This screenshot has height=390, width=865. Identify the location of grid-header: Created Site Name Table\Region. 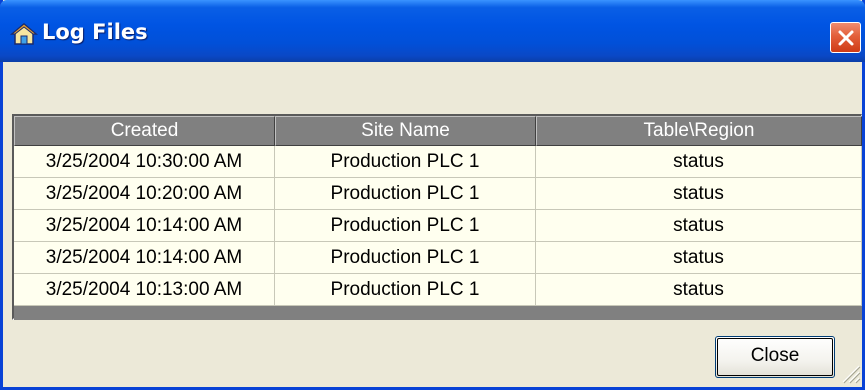
(438, 131).